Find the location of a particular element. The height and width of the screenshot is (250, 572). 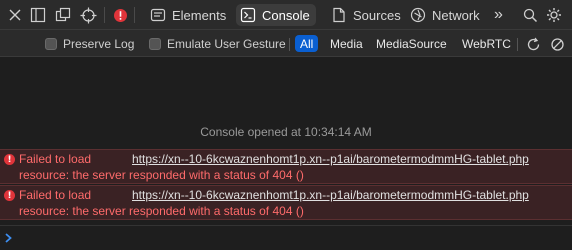

search-icon is located at coordinates (530, 15).